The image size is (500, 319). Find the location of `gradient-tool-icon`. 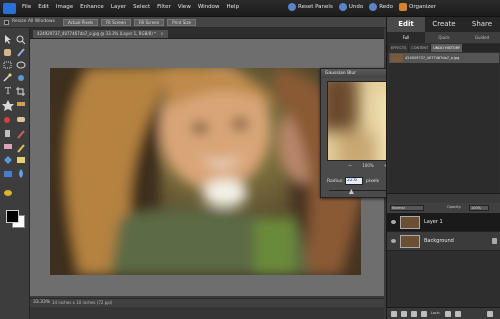

gradient-tool-icon is located at coordinates (21, 160).